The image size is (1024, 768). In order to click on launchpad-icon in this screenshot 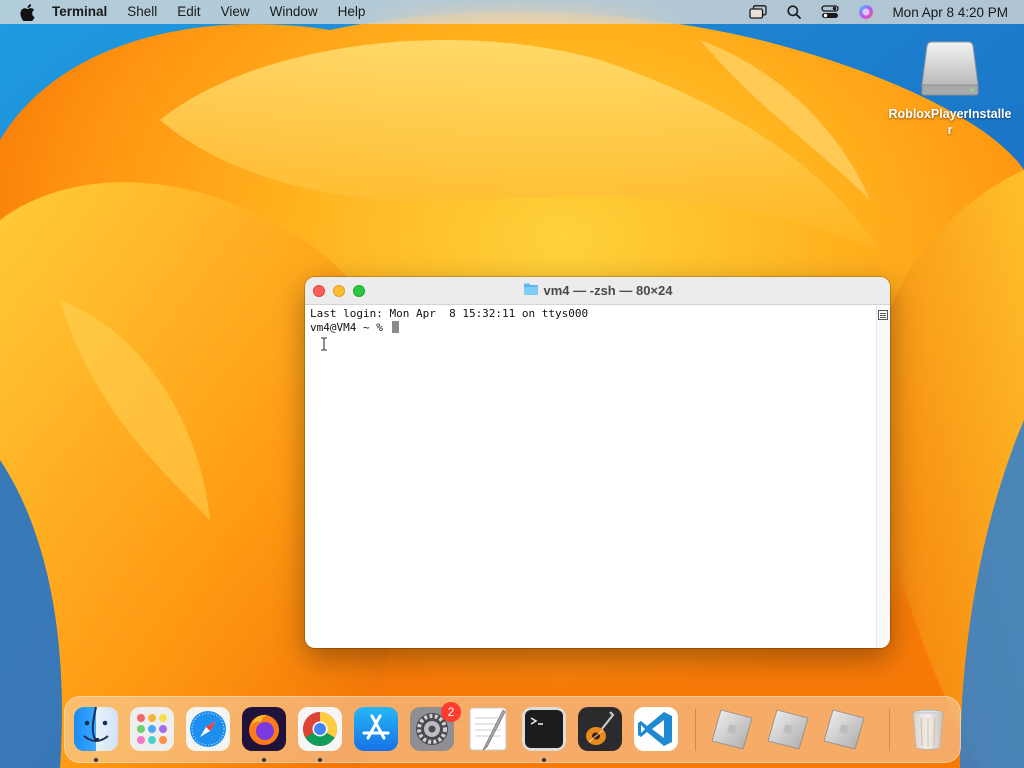, I will do `click(152, 729)`.